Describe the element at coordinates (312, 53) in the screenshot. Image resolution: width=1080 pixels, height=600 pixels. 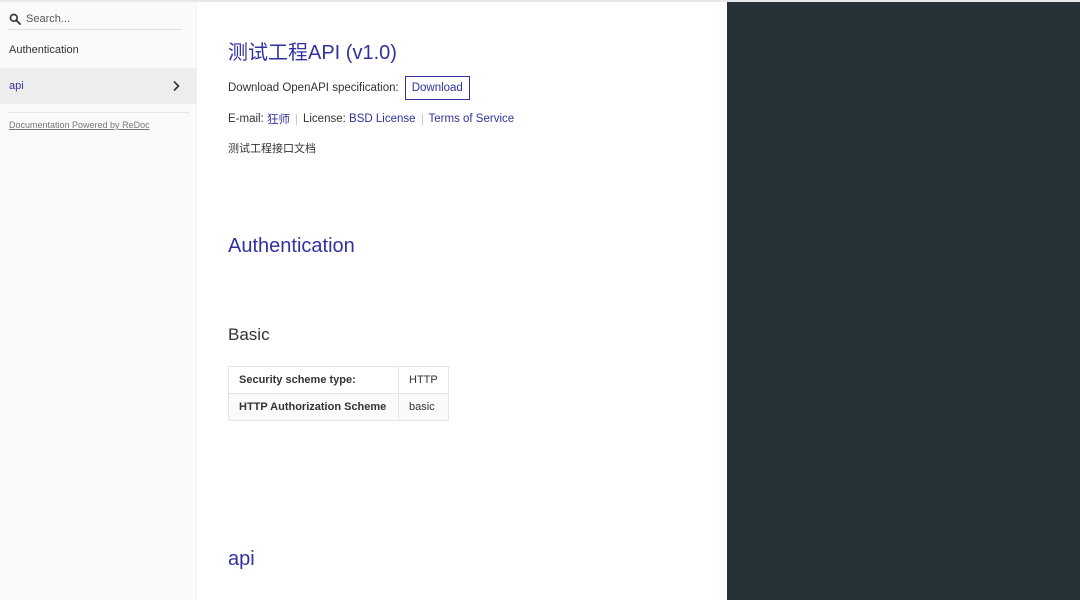
I see `page-title: 测试工程API (v1.0)` at that location.